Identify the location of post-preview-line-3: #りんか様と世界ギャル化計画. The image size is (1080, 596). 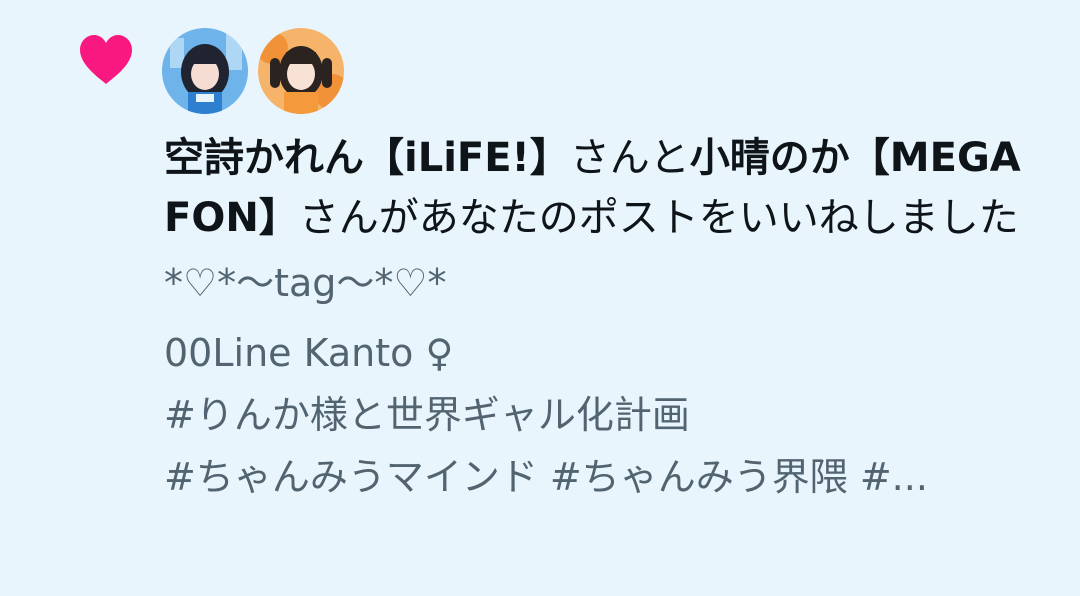
(427, 415).